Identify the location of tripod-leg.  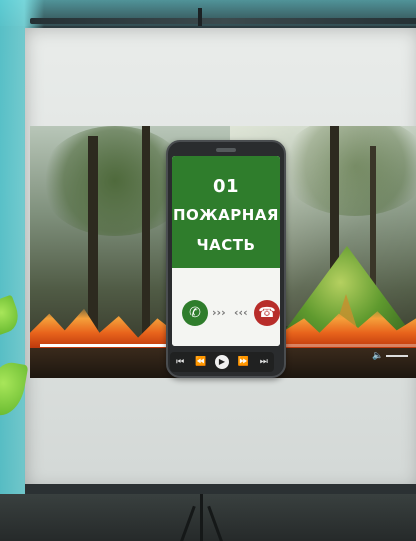
(201, 517).